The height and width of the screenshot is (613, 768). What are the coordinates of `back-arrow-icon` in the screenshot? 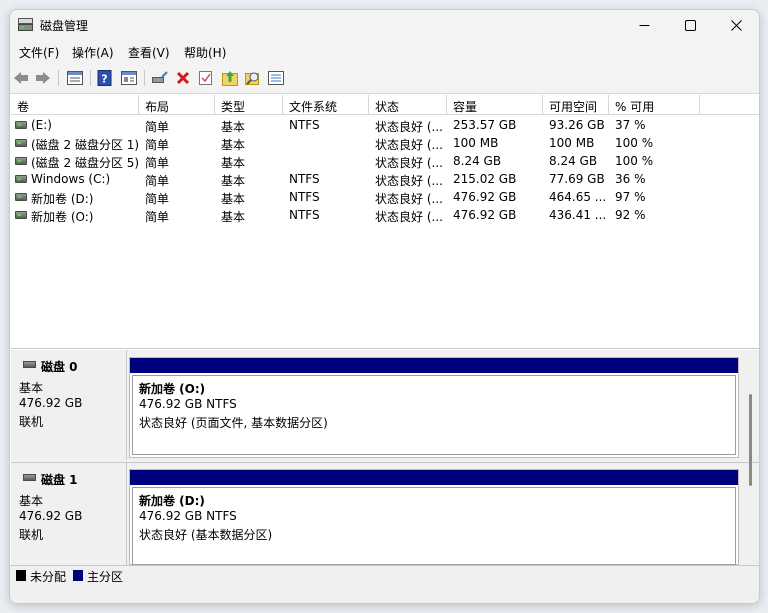 It's located at (21, 78).